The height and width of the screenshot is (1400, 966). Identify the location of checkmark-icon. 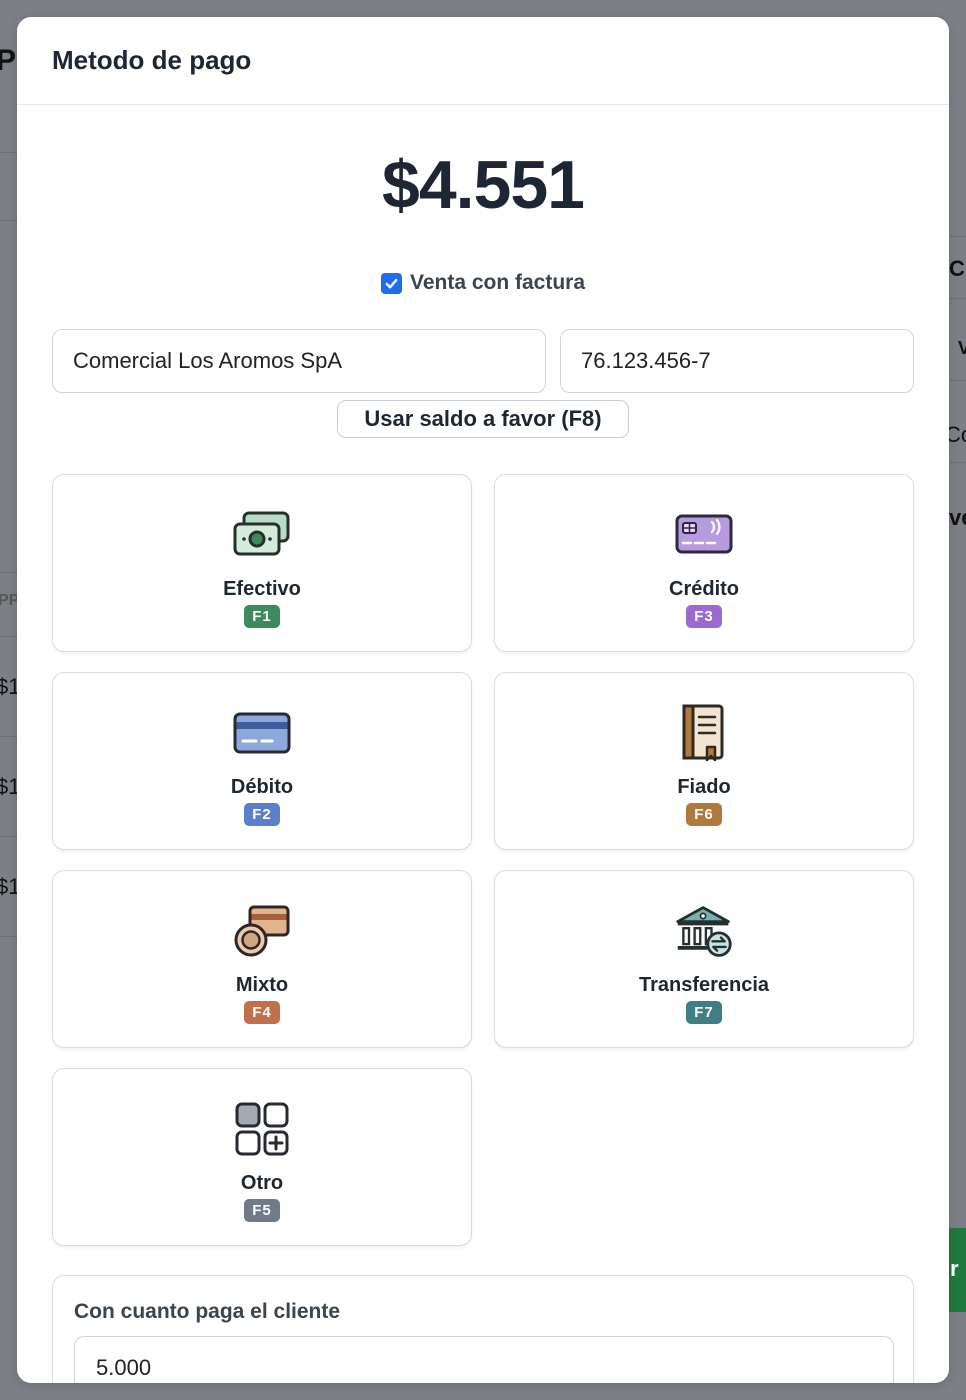
(391, 283).